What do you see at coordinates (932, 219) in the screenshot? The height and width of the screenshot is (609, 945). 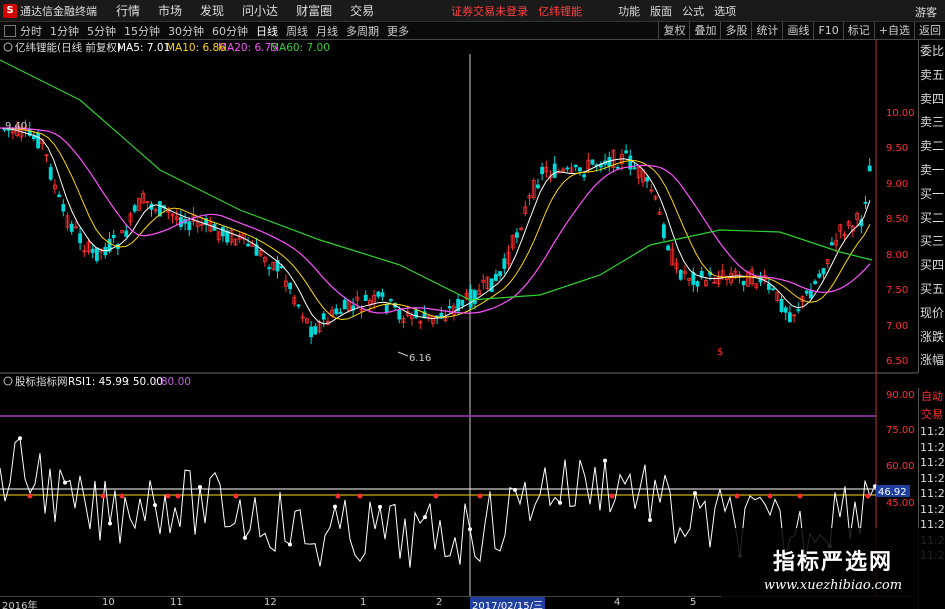 I see `side-buy2: 买二` at bounding box center [932, 219].